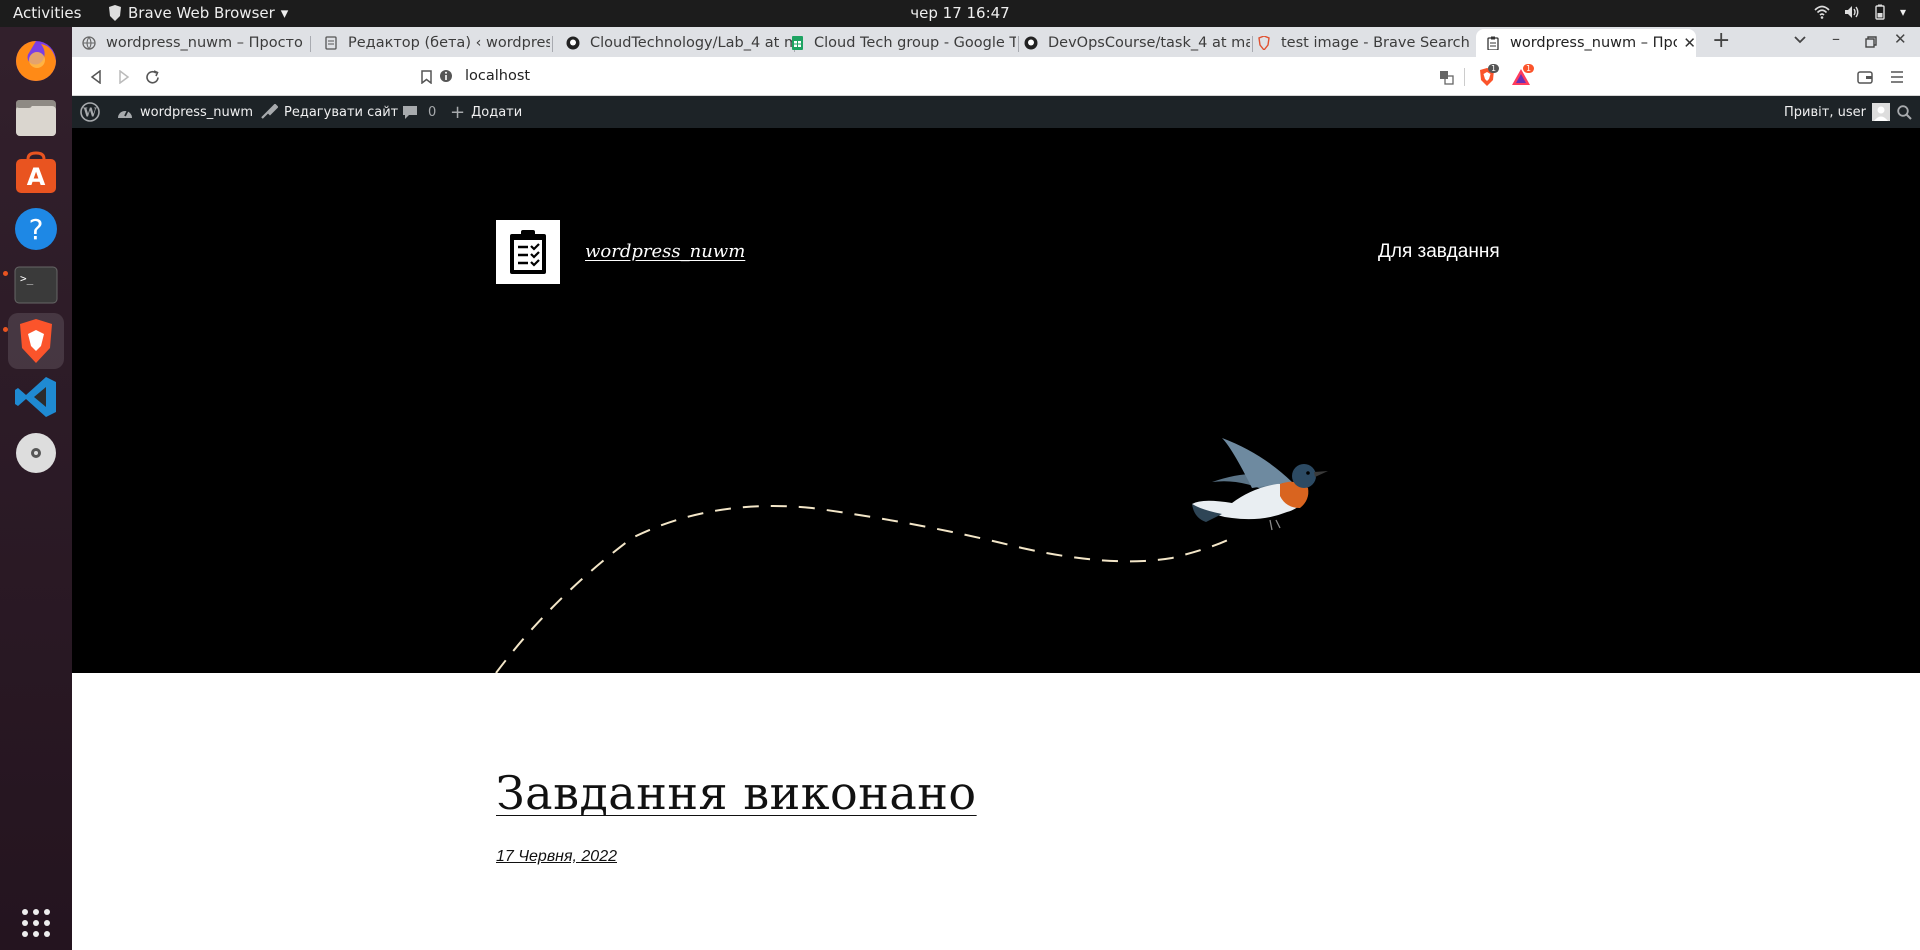  I want to click on dock-help: ?, so click(36, 229).